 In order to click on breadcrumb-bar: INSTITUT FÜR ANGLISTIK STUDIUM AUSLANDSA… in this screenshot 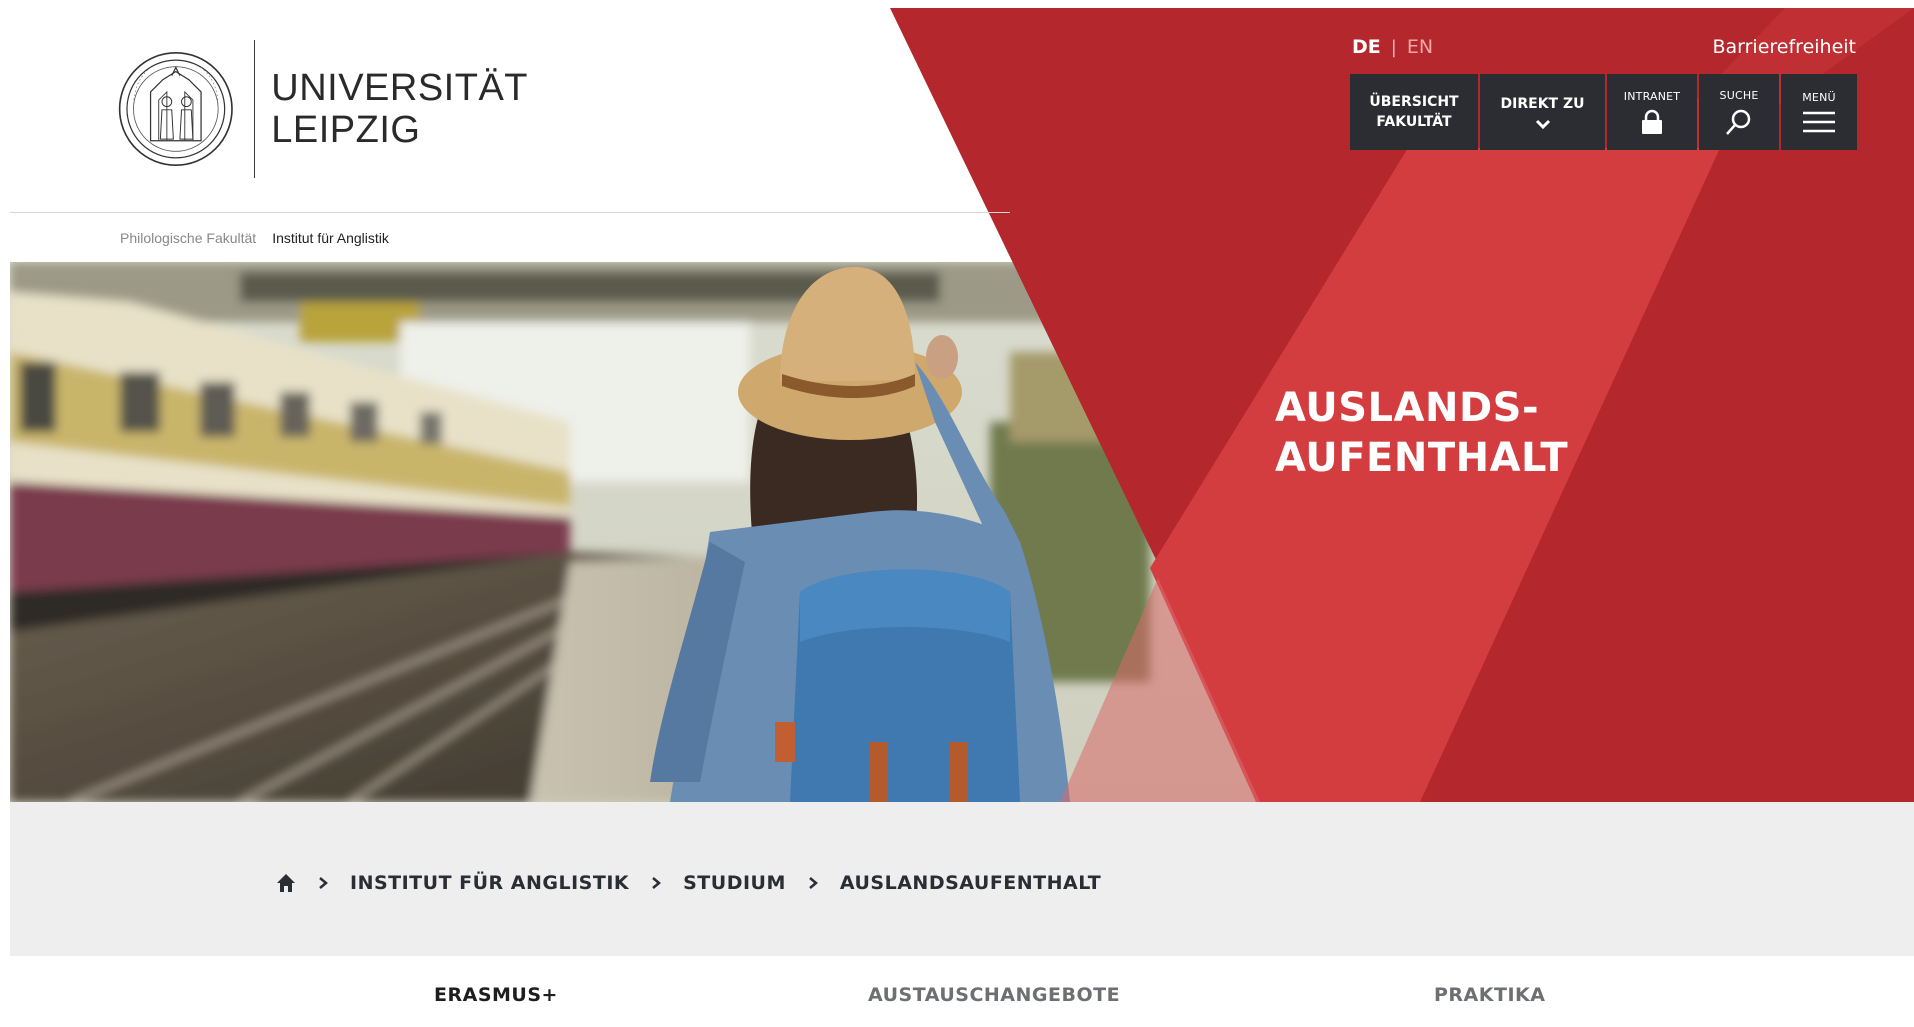, I will do `click(962, 879)`.